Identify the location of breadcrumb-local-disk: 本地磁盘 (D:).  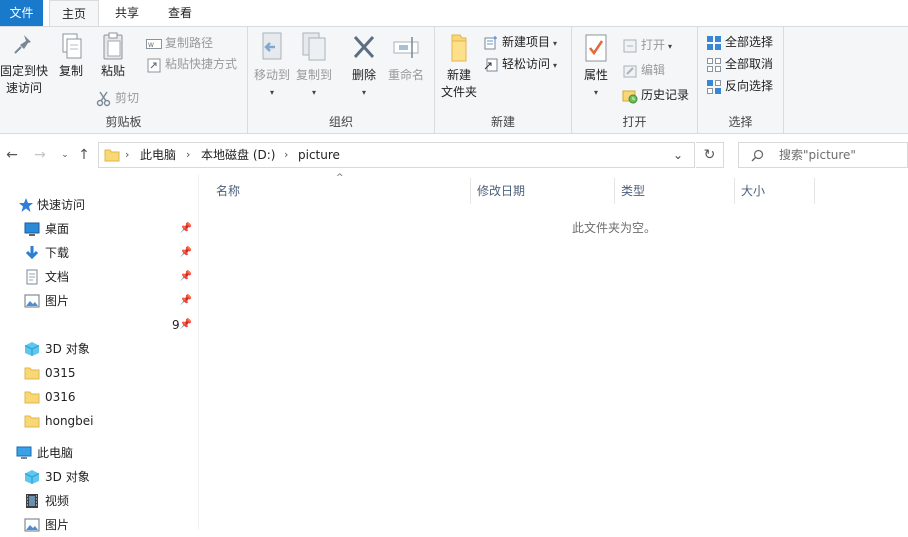
(238, 155).